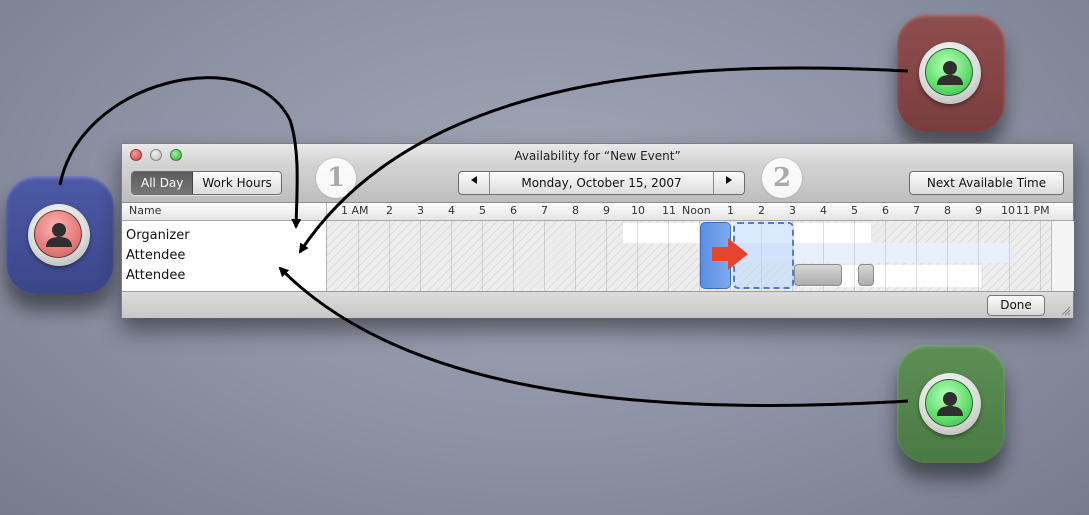 The image size is (1089, 515). What do you see at coordinates (474, 180) in the screenshot?
I see `triangle-left-icon` at bounding box center [474, 180].